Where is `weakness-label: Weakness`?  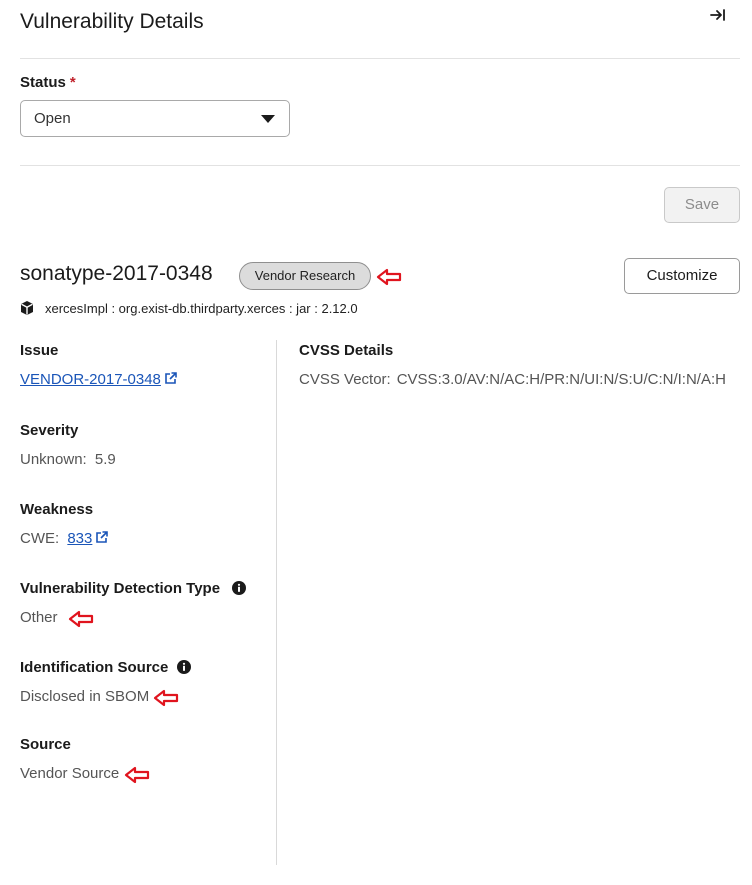 weakness-label: Weakness is located at coordinates (57, 509).